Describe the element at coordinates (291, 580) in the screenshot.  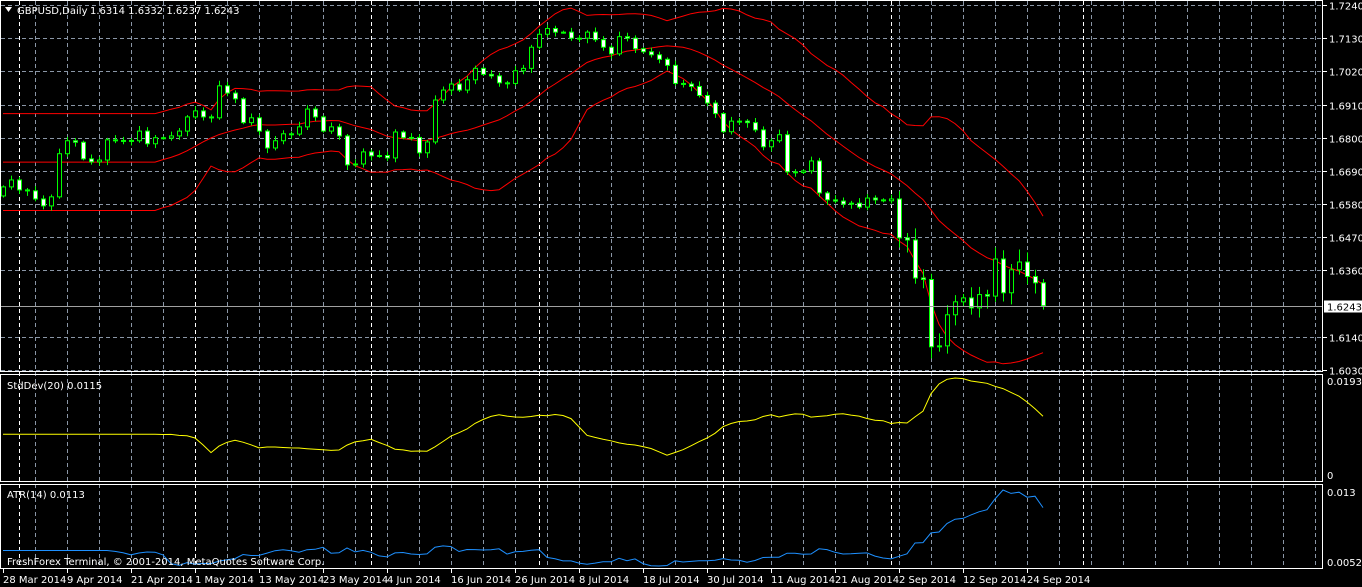
I see `time-tick-label: 13 May 2014` at that location.